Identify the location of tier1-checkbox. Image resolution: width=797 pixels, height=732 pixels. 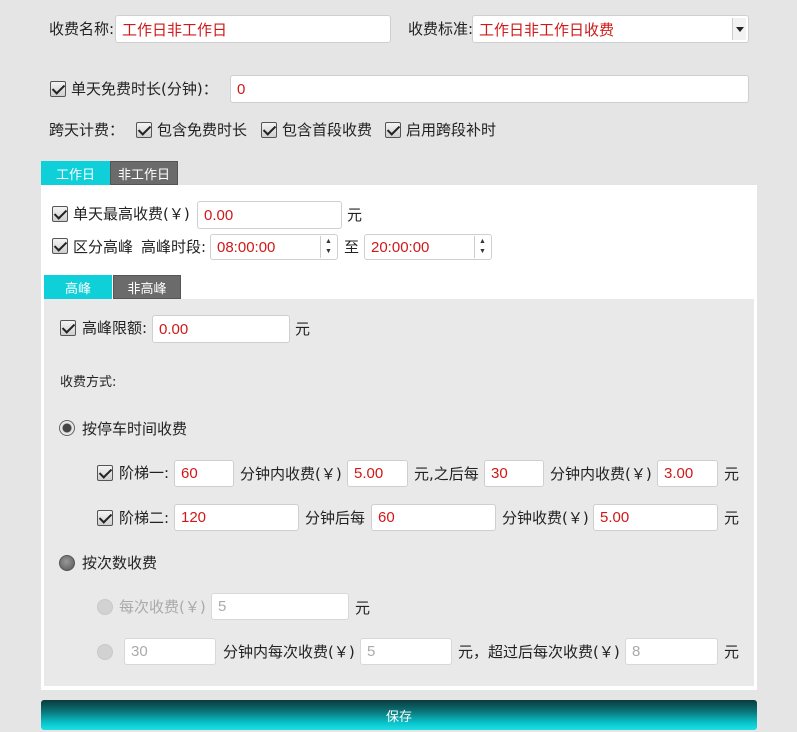
(105, 473).